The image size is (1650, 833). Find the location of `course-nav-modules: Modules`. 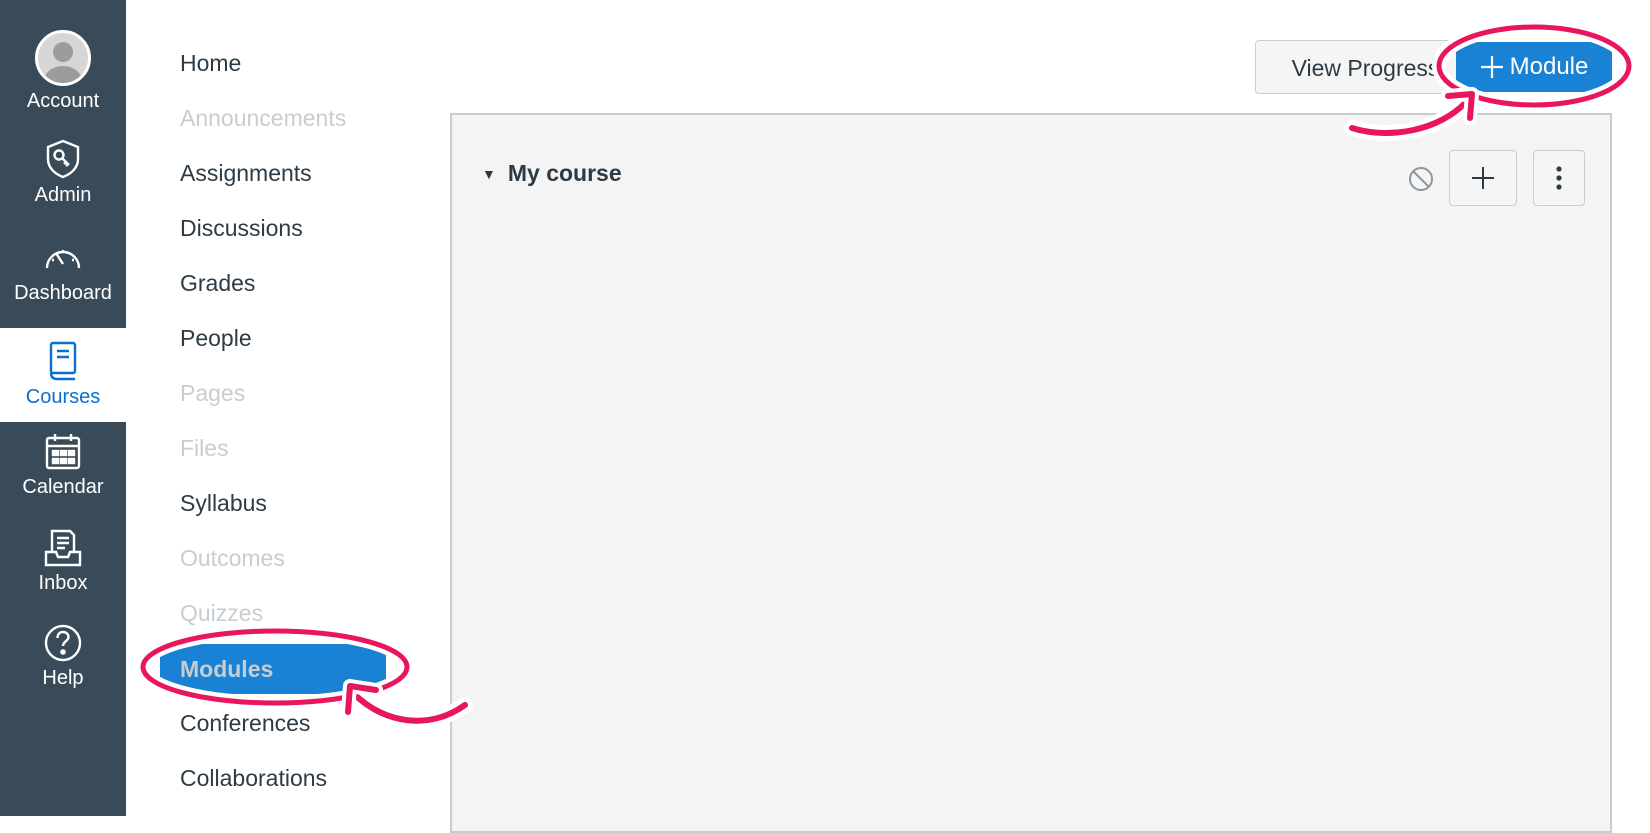

course-nav-modules: Modules is located at coordinates (273, 669).